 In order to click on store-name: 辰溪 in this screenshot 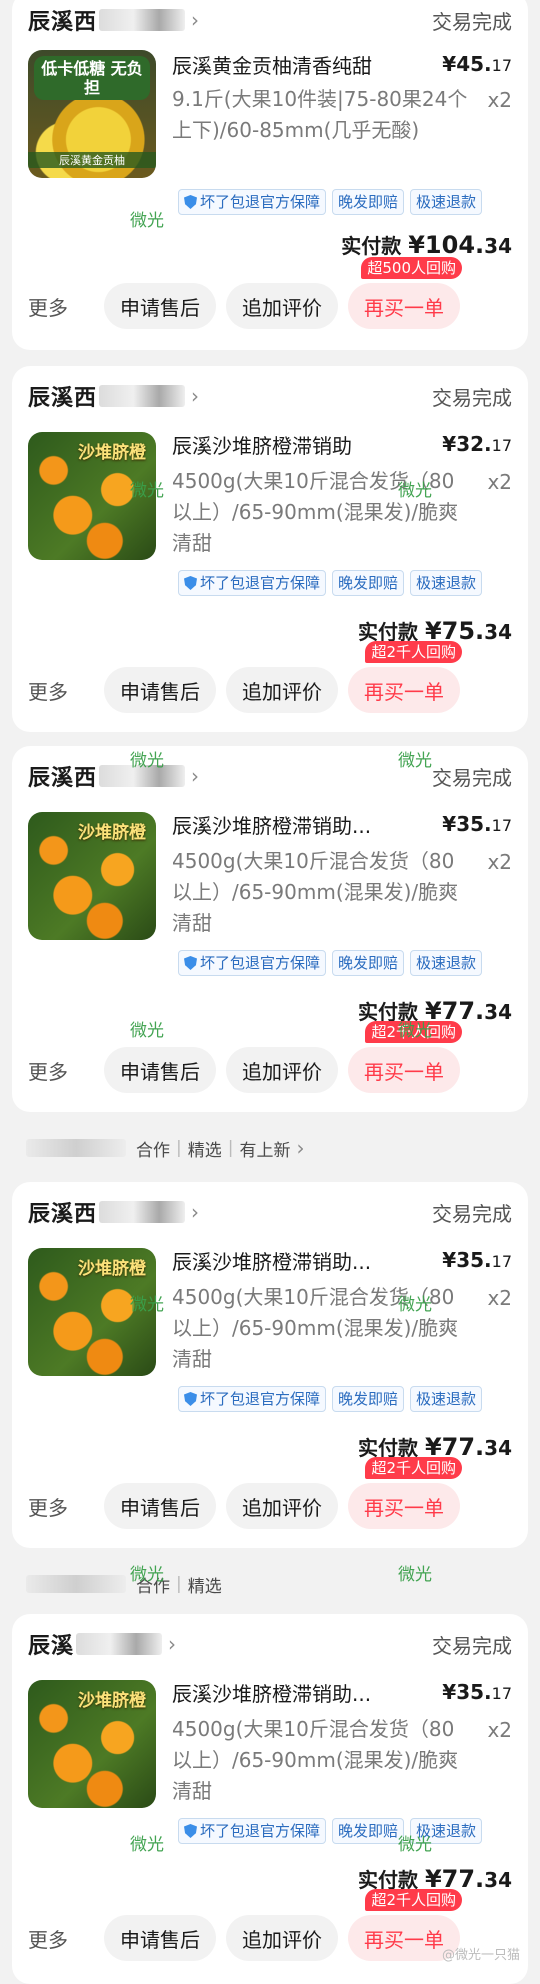, I will do `click(51, 1644)`.